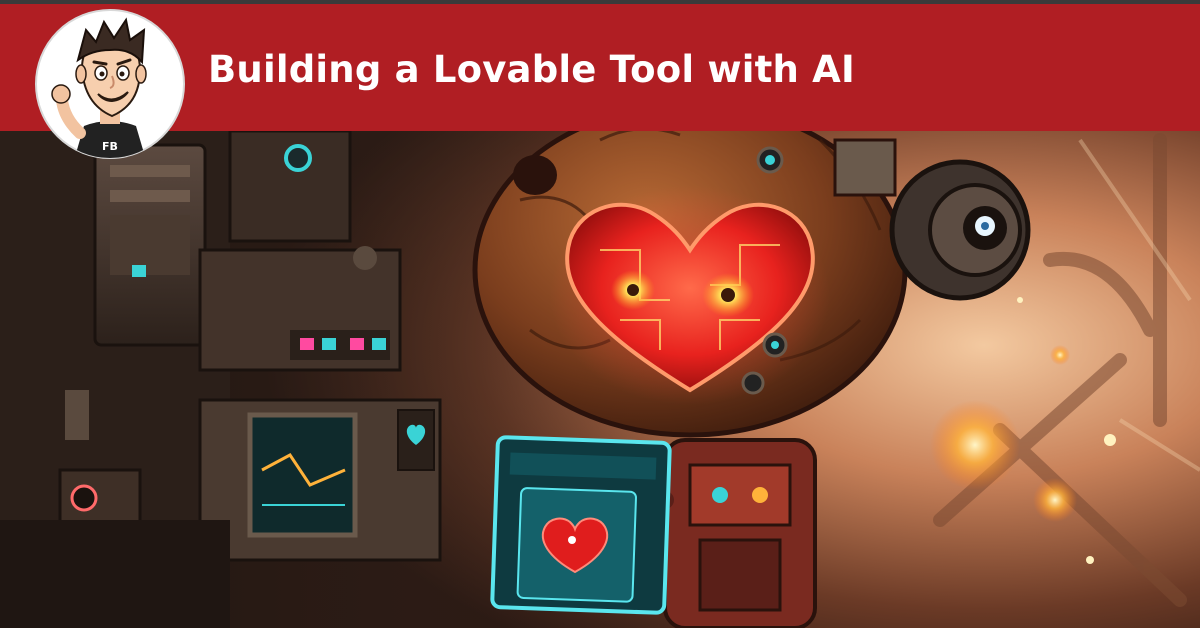  Describe the element at coordinates (110, 146) in the screenshot. I see `svg-text: FB` at that location.